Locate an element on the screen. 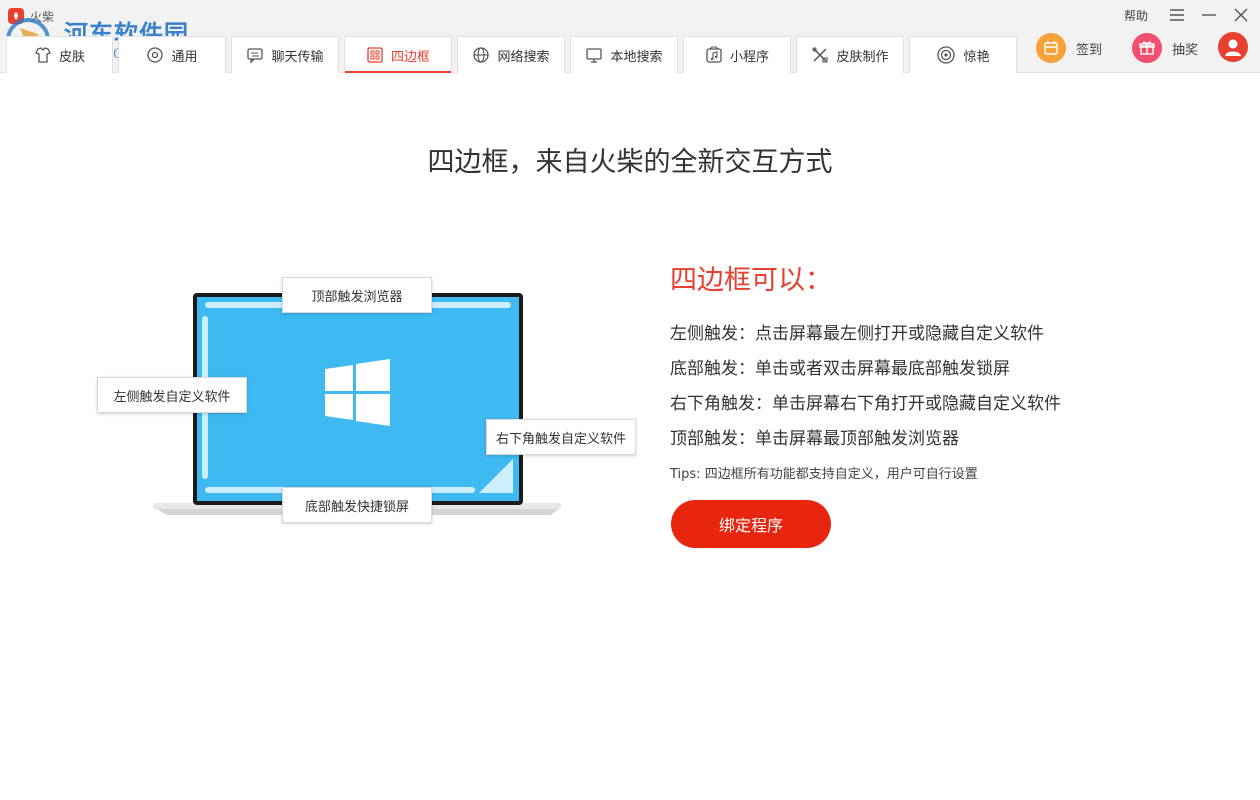  frame-icon is located at coordinates (375, 55).